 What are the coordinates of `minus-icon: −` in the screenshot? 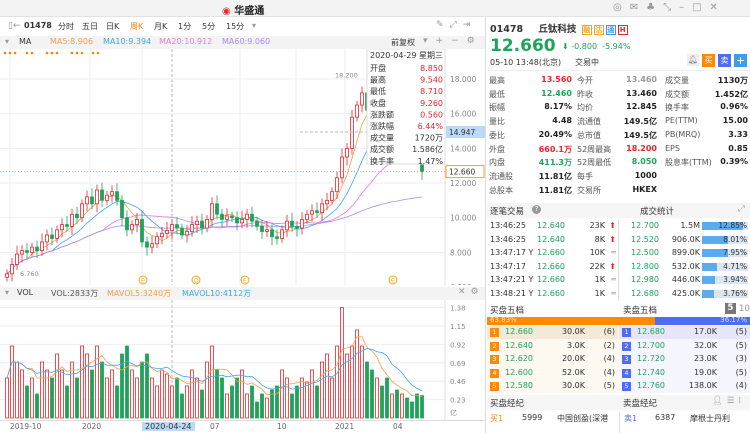 It's located at (459, 41).